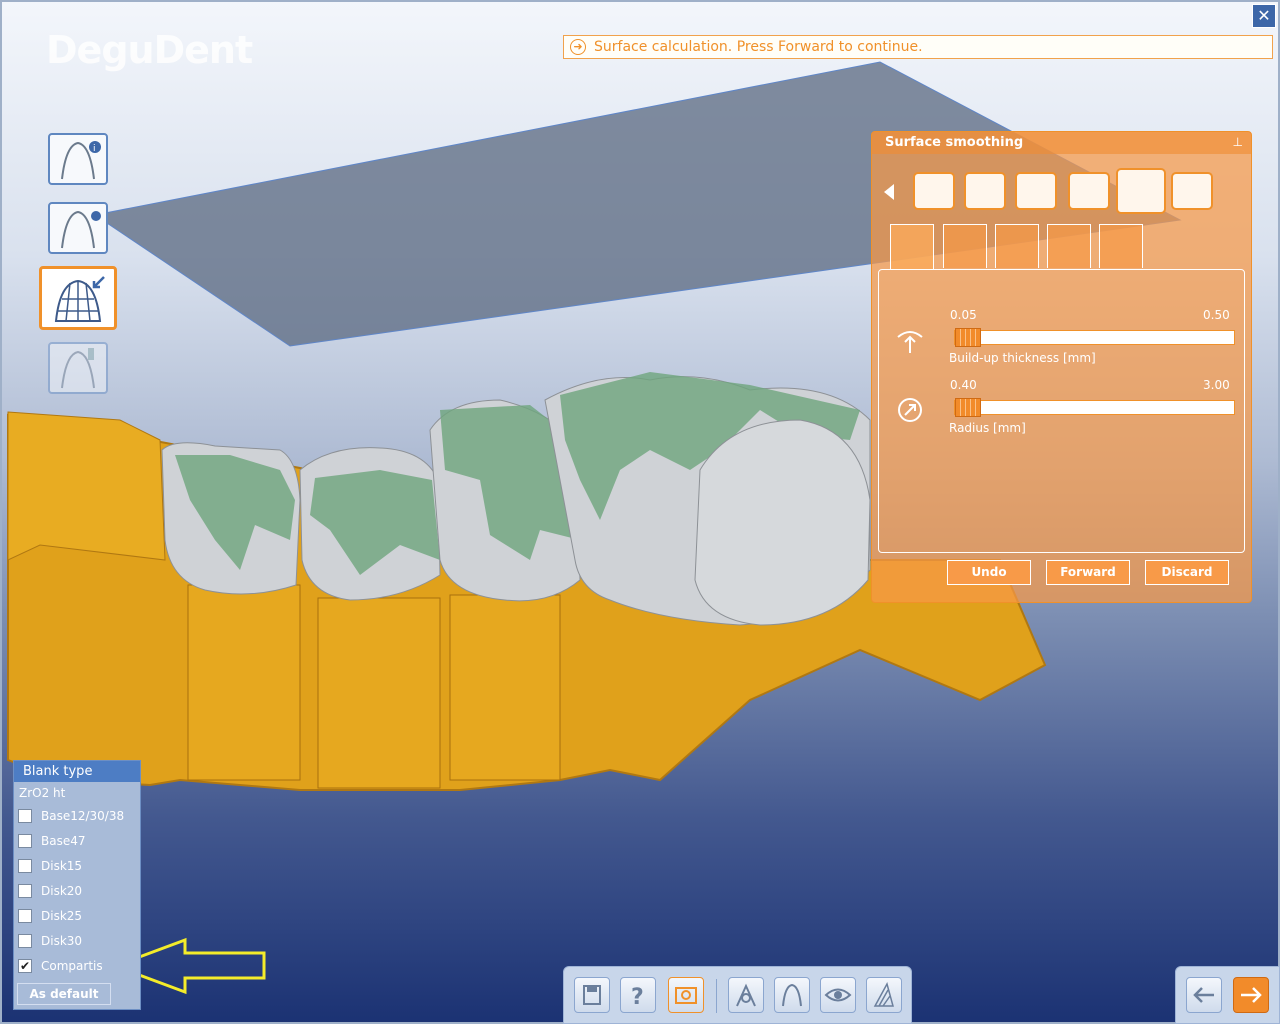 The width and height of the screenshot is (1280, 1024). What do you see at coordinates (81, 229) in the screenshot?
I see `tooth-laser-icon` at bounding box center [81, 229].